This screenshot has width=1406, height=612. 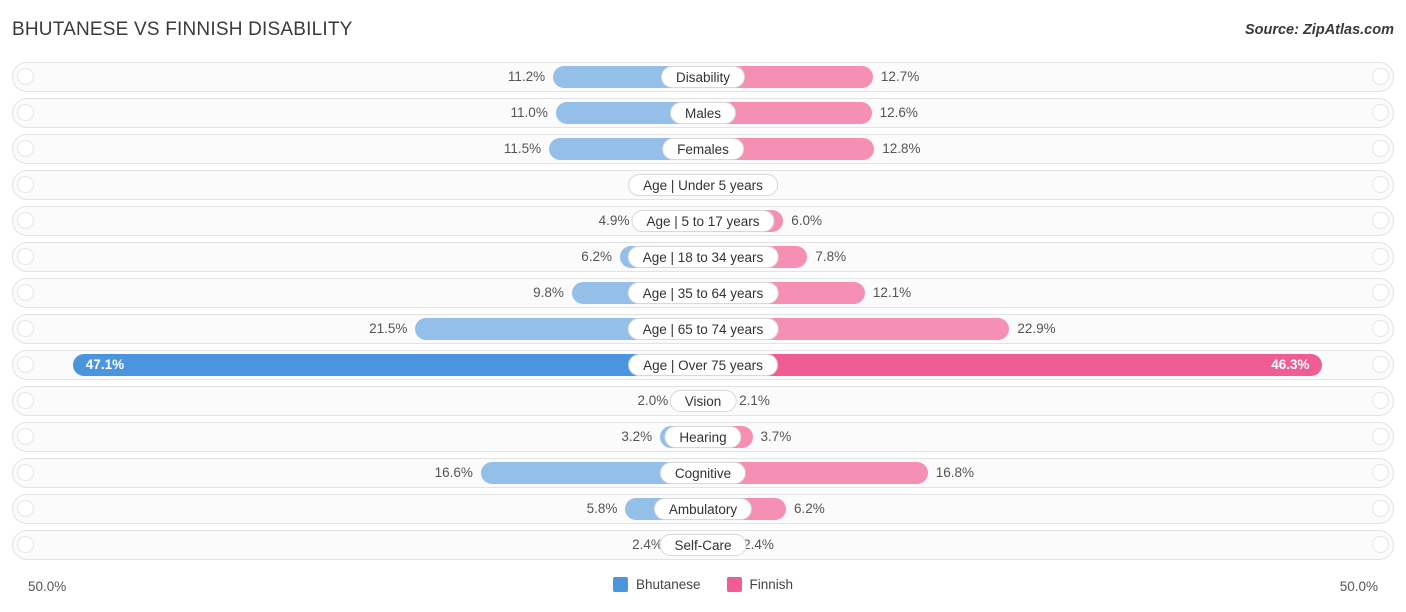 What do you see at coordinates (47, 586) in the screenshot?
I see `axis-label-left: 50.0%` at bounding box center [47, 586].